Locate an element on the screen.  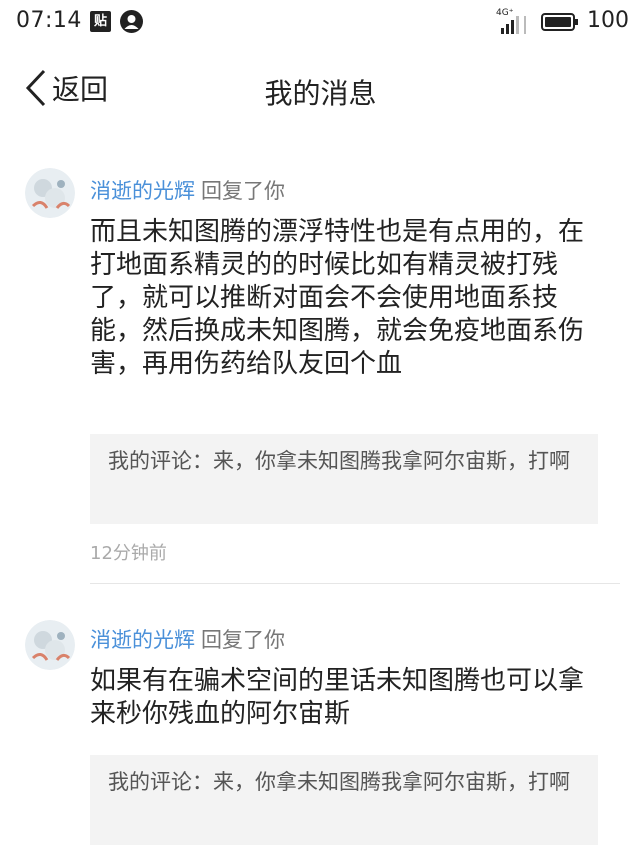
page-title: 我的消息 is located at coordinates (320, 93).